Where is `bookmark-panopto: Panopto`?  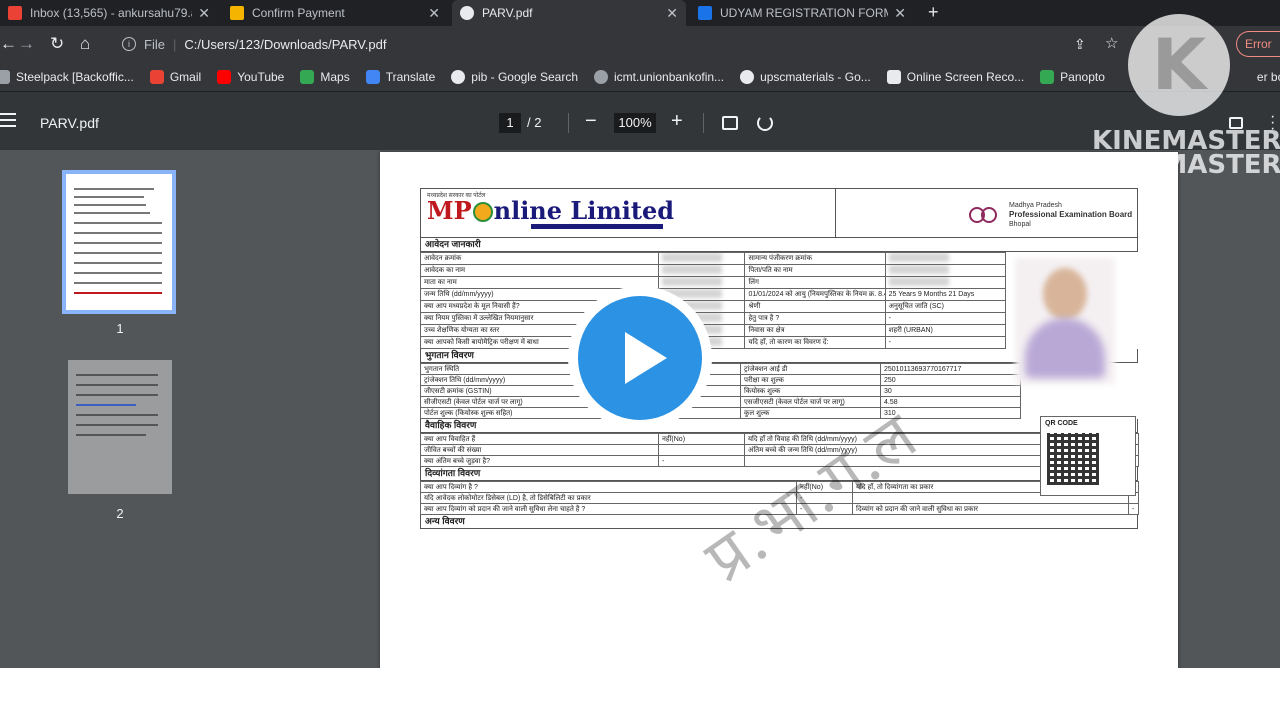
bookmark-panopto: Panopto is located at coordinates (1072, 76).